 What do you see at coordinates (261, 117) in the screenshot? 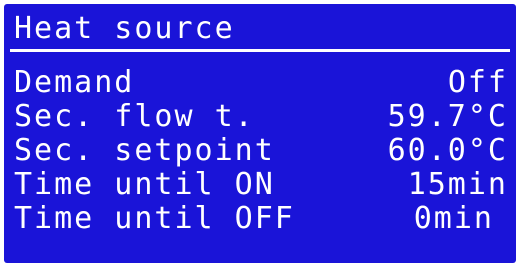
I see `info-row-sec-flow-temp: Sec. flow t. 59.7°C` at bounding box center [261, 117].